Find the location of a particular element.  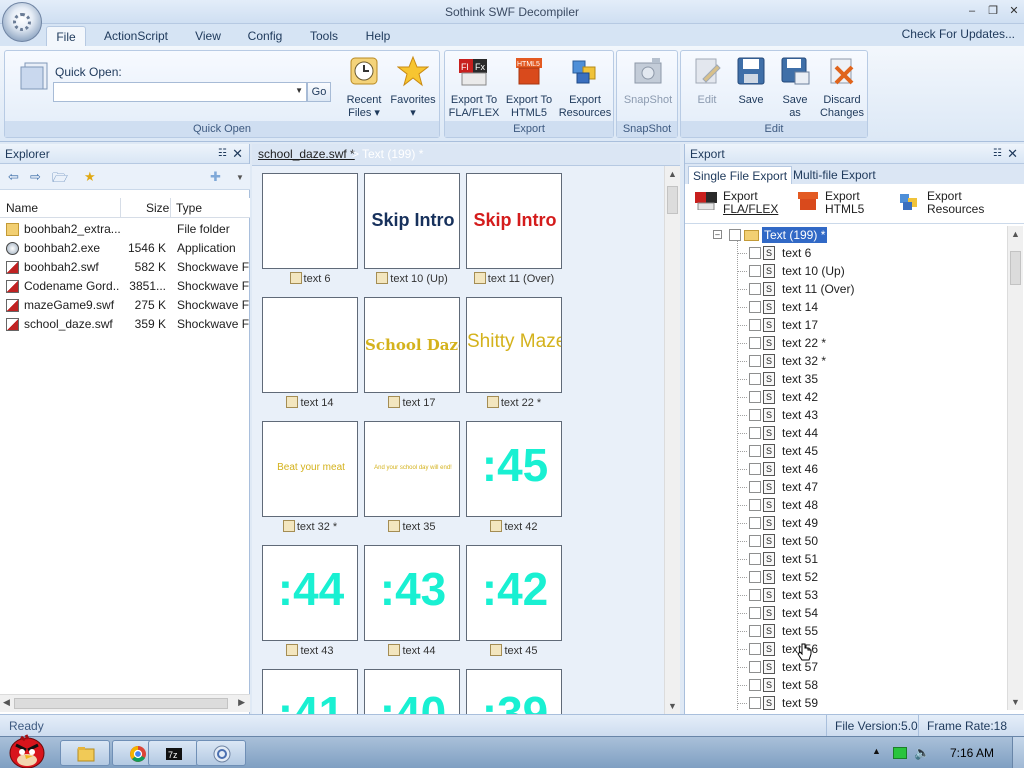

edit-button: Edit is located at coordinates (707, 81).